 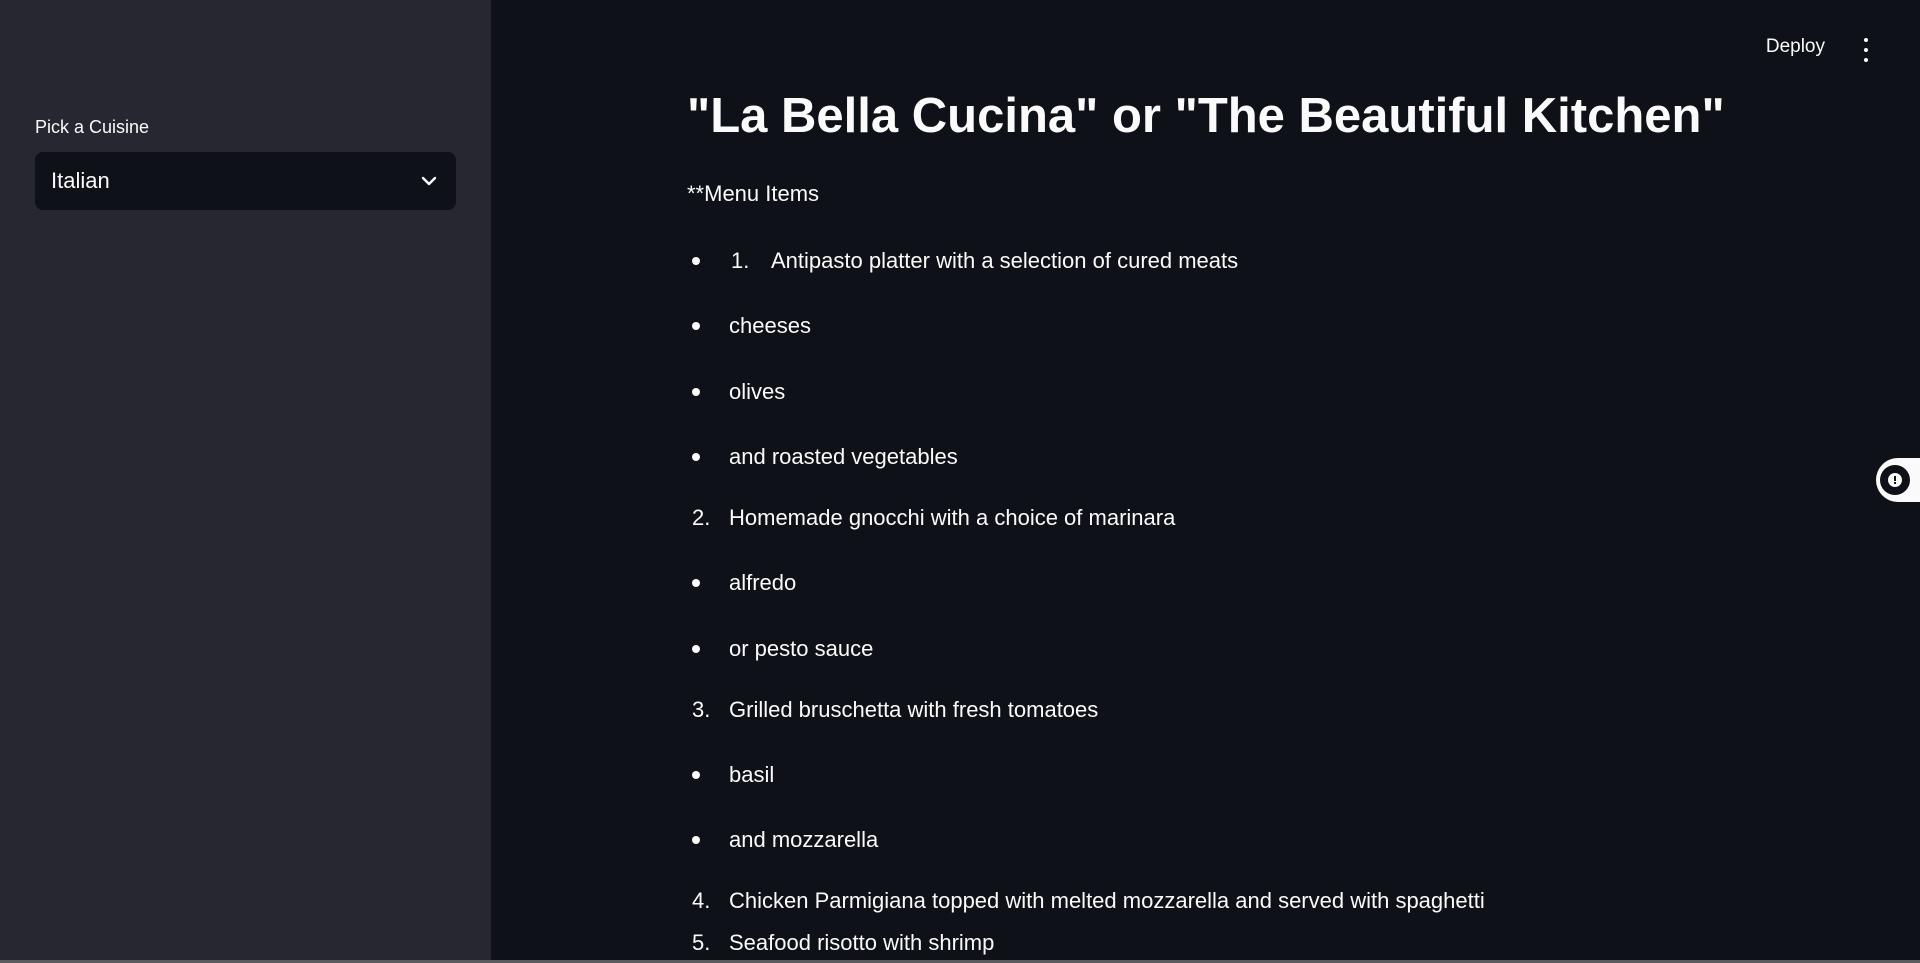 I want to click on list-item-text: basil, so click(x=752, y=774).